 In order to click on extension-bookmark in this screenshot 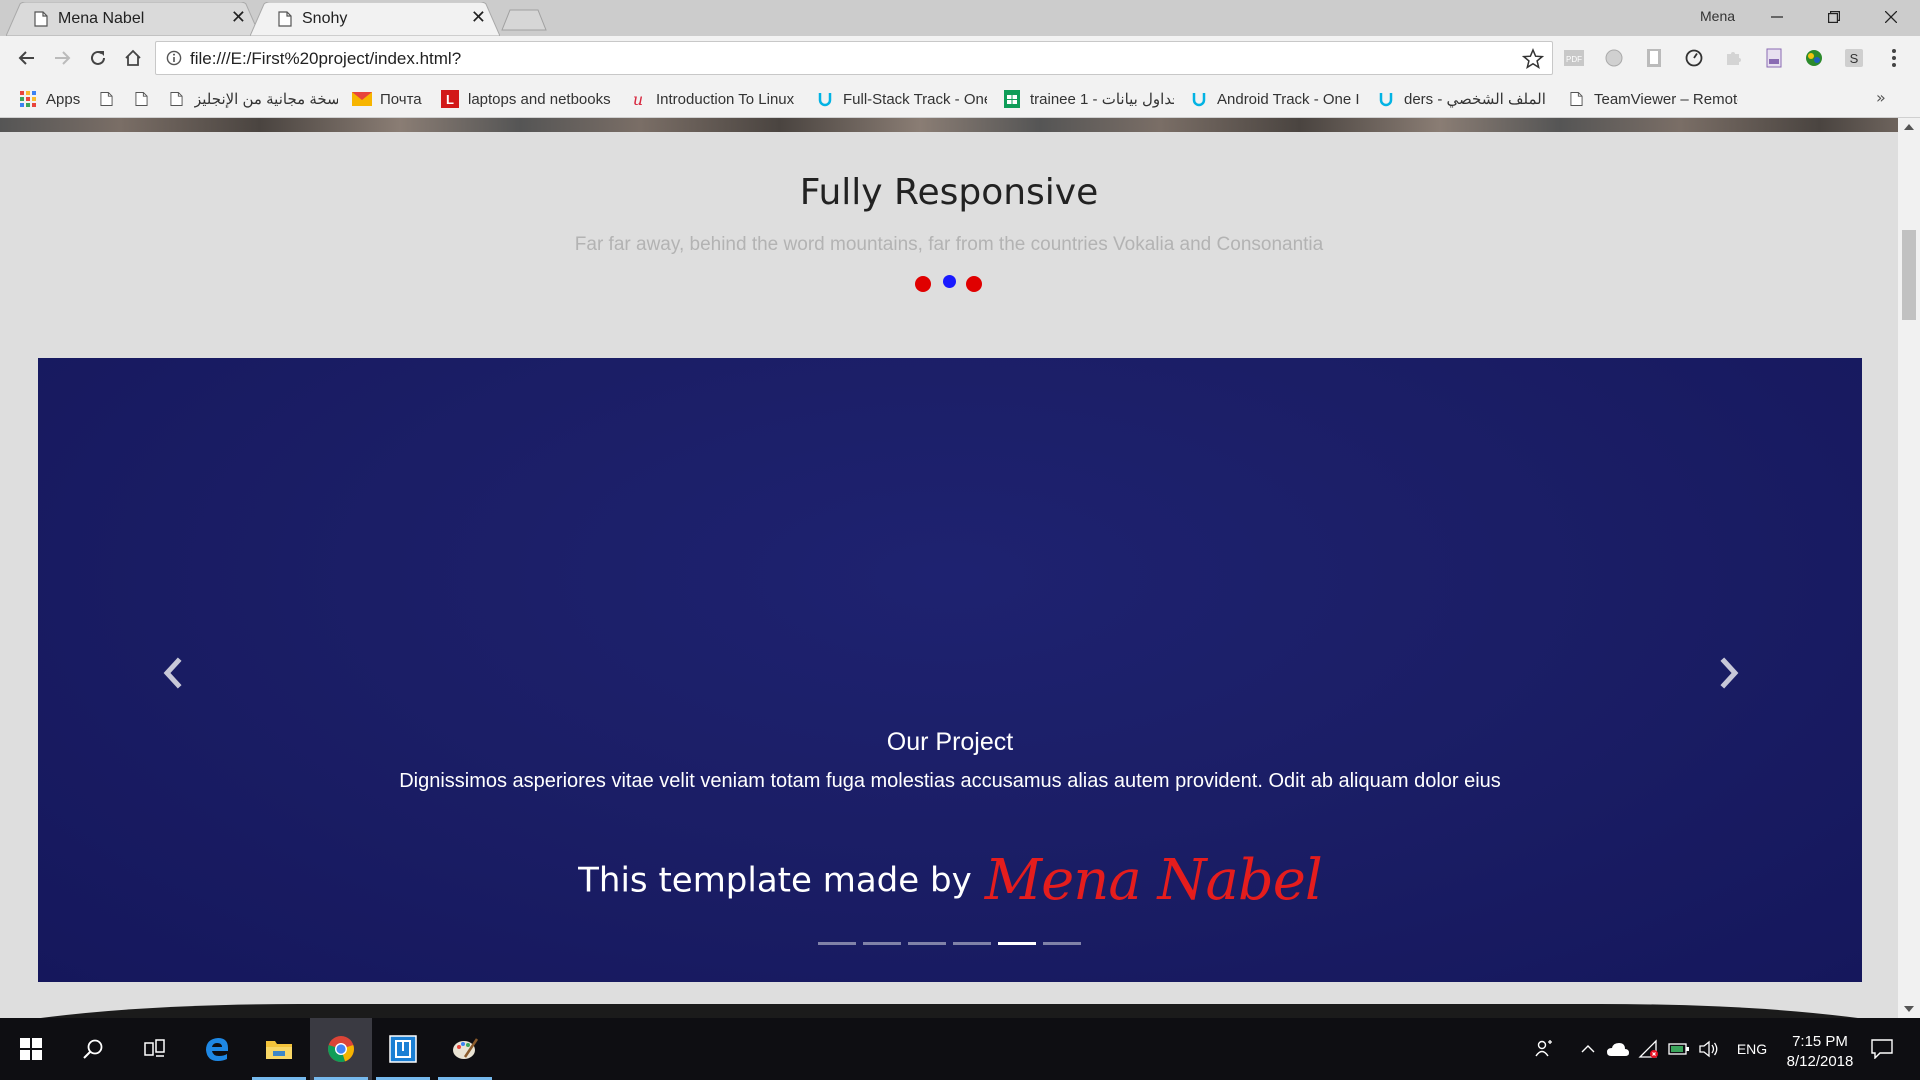, I will do `click(1654, 58)`.